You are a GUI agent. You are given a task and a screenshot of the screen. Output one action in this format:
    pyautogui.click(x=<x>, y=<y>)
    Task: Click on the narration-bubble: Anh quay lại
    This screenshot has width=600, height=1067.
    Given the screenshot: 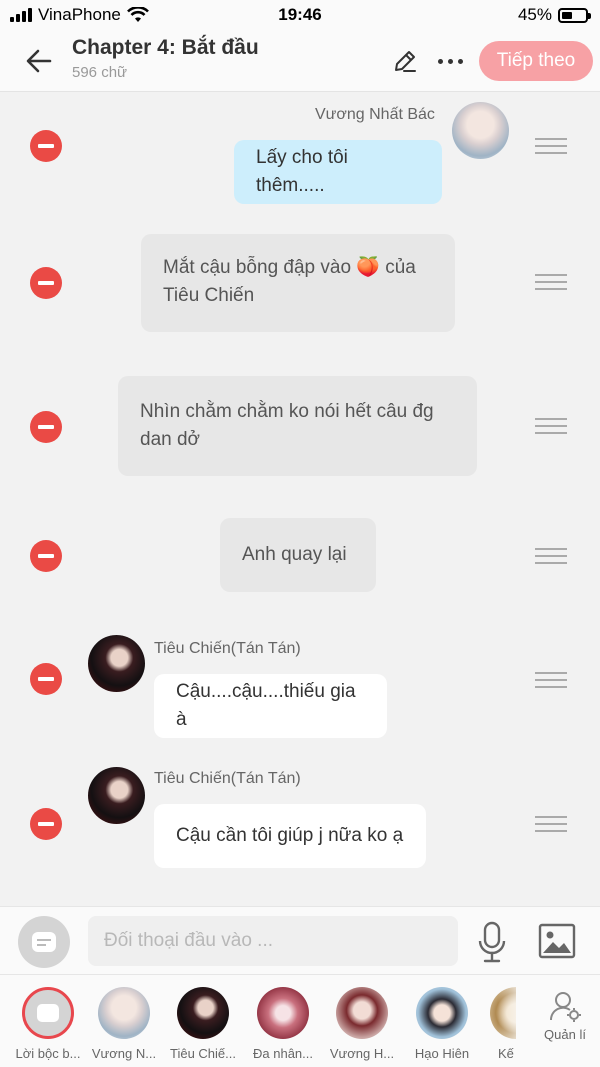 What is the action you would take?
    pyautogui.click(x=298, y=555)
    